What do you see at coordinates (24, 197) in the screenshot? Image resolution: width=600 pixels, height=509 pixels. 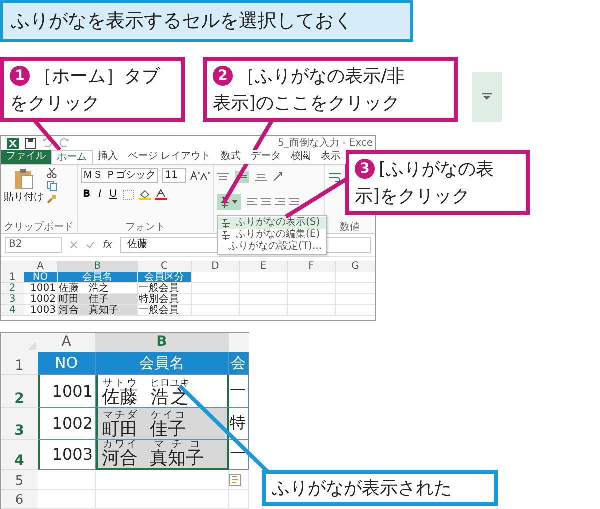 I see `paste-label: 貼り付け` at bounding box center [24, 197].